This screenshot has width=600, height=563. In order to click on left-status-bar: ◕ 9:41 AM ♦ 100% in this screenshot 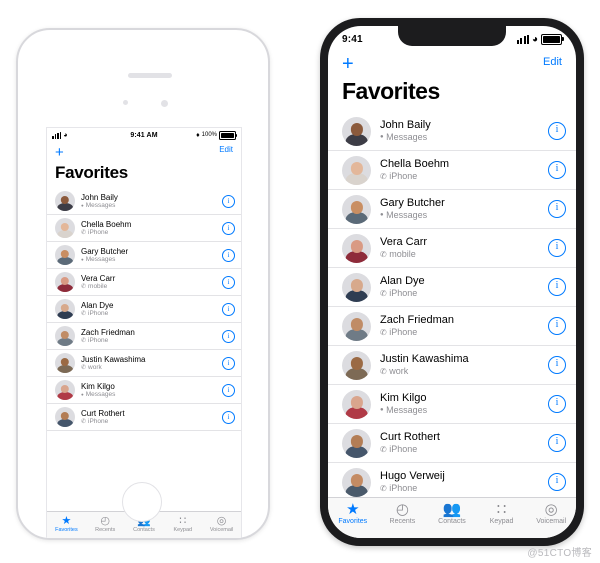, I will do `click(144, 135)`.